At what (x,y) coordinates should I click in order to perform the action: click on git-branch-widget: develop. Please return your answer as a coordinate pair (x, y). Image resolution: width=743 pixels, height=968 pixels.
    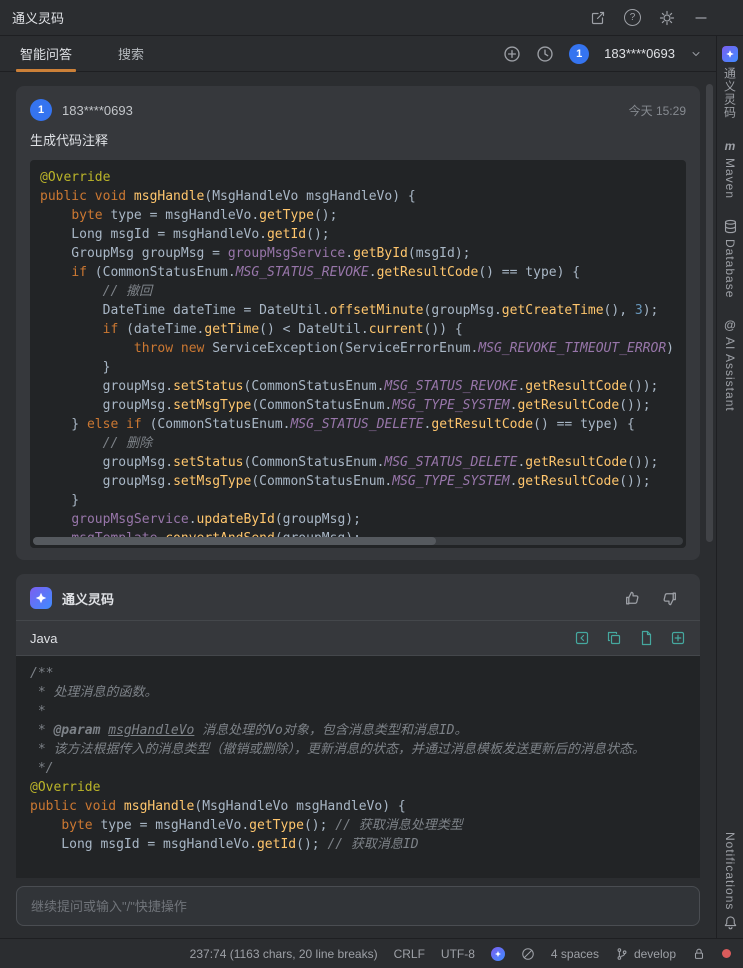
    Looking at the image, I should click on (645, 954).